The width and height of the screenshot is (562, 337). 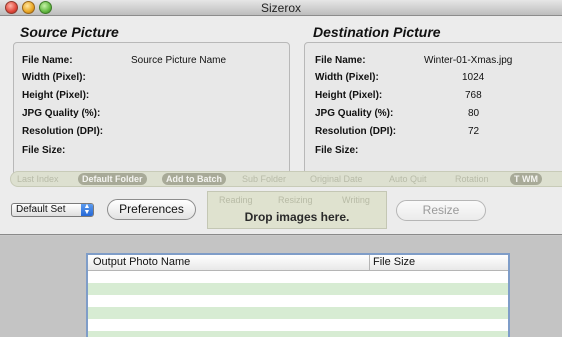 What do you see at coordinates (87, 209) in the screenshot?
I see `select-arrows-icon: ▲ ▼` at bounding box center [87, 209].